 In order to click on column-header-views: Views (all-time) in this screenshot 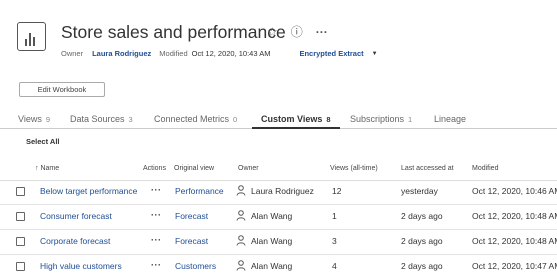, I will do `click(354, 168)`.